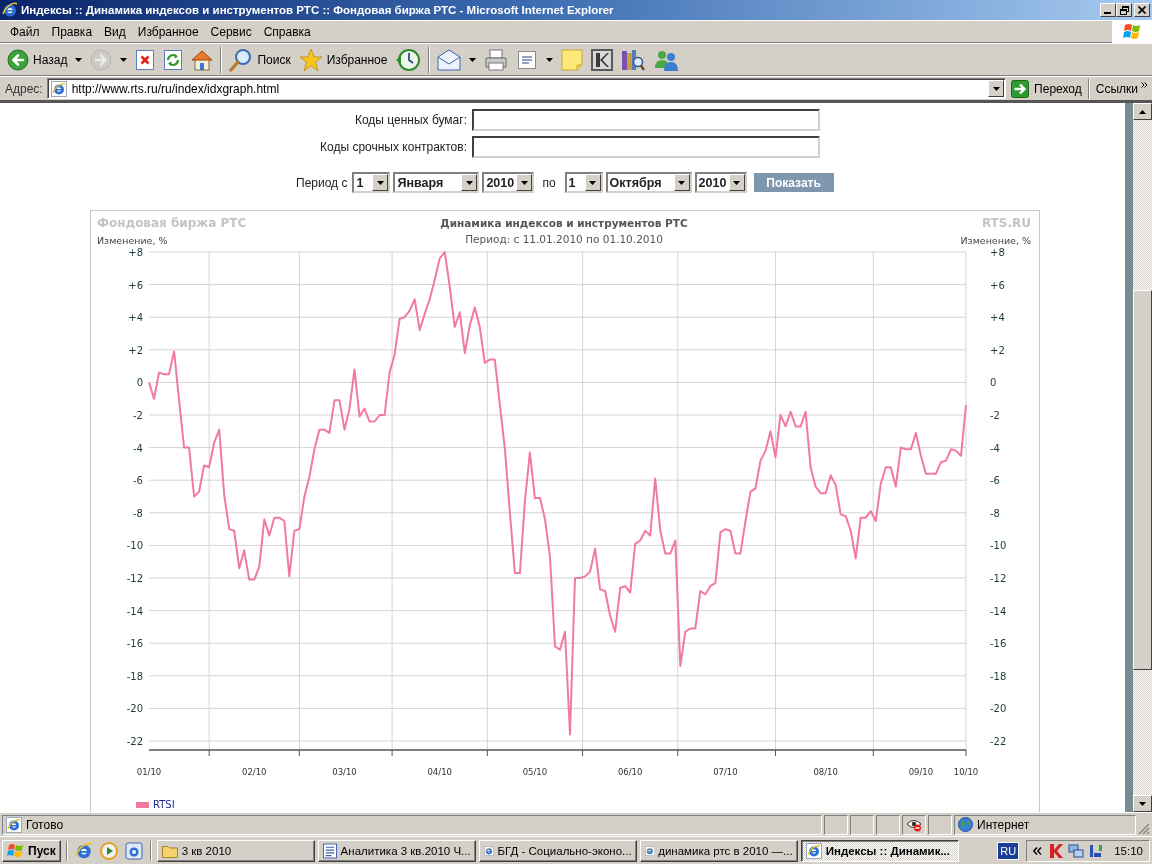  I want to click on scroll-up-button, so click(1142, 111).